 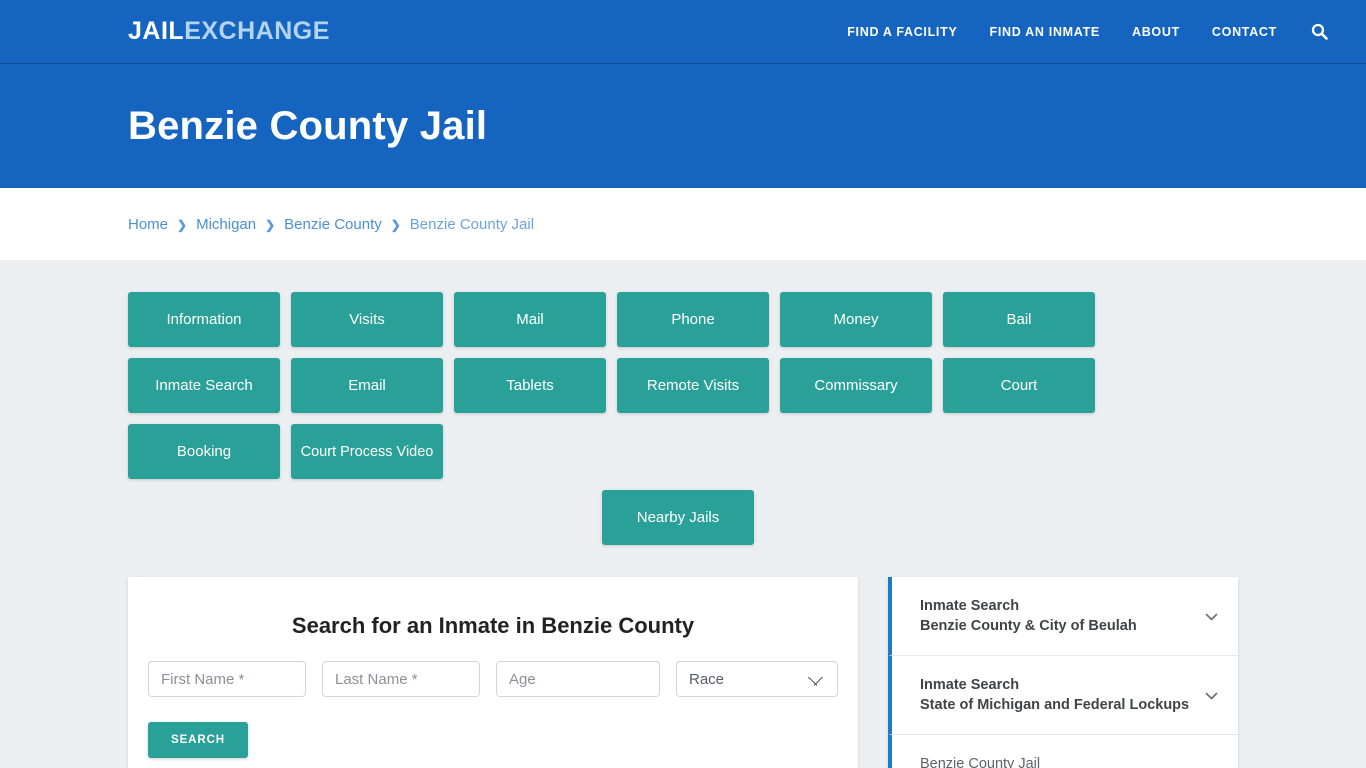 I want to click on accordion-item-contact-information: Benzie County Jail Contact Information, so click(x=1063, y=751).